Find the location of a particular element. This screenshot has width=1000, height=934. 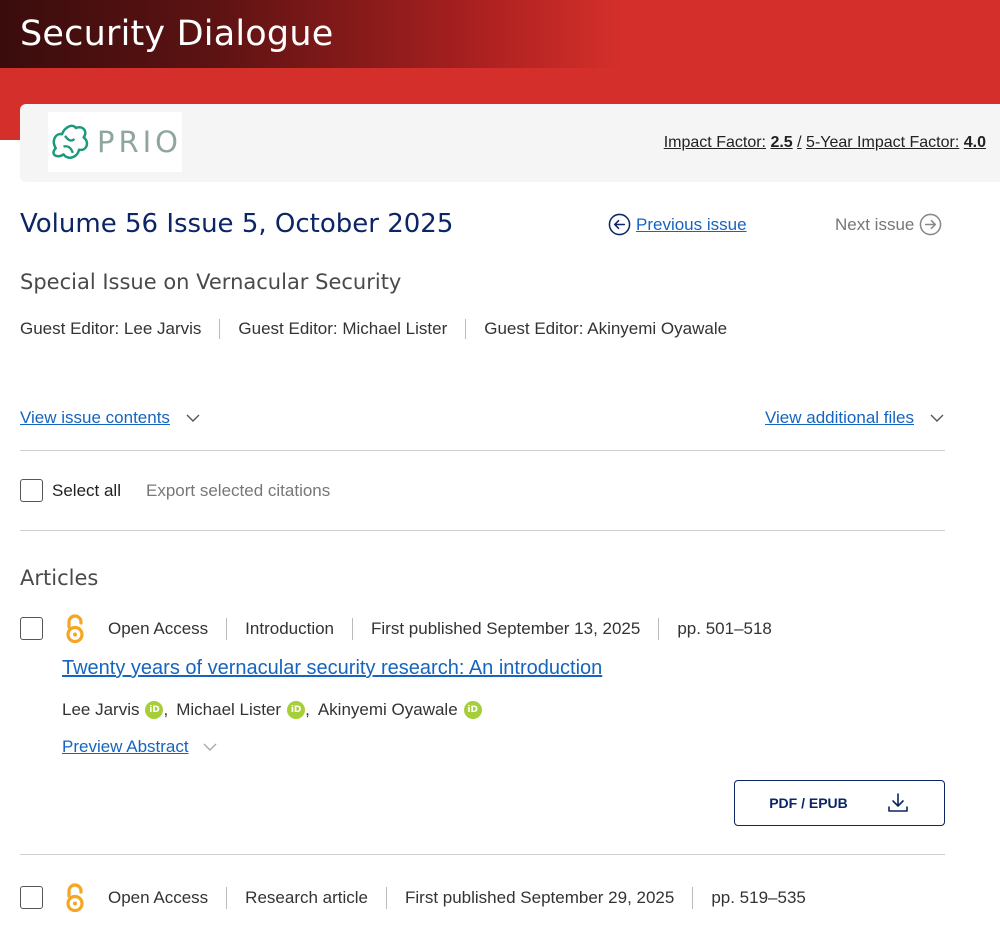

prio-logo: PRIO is located at coordinates (115, 142).